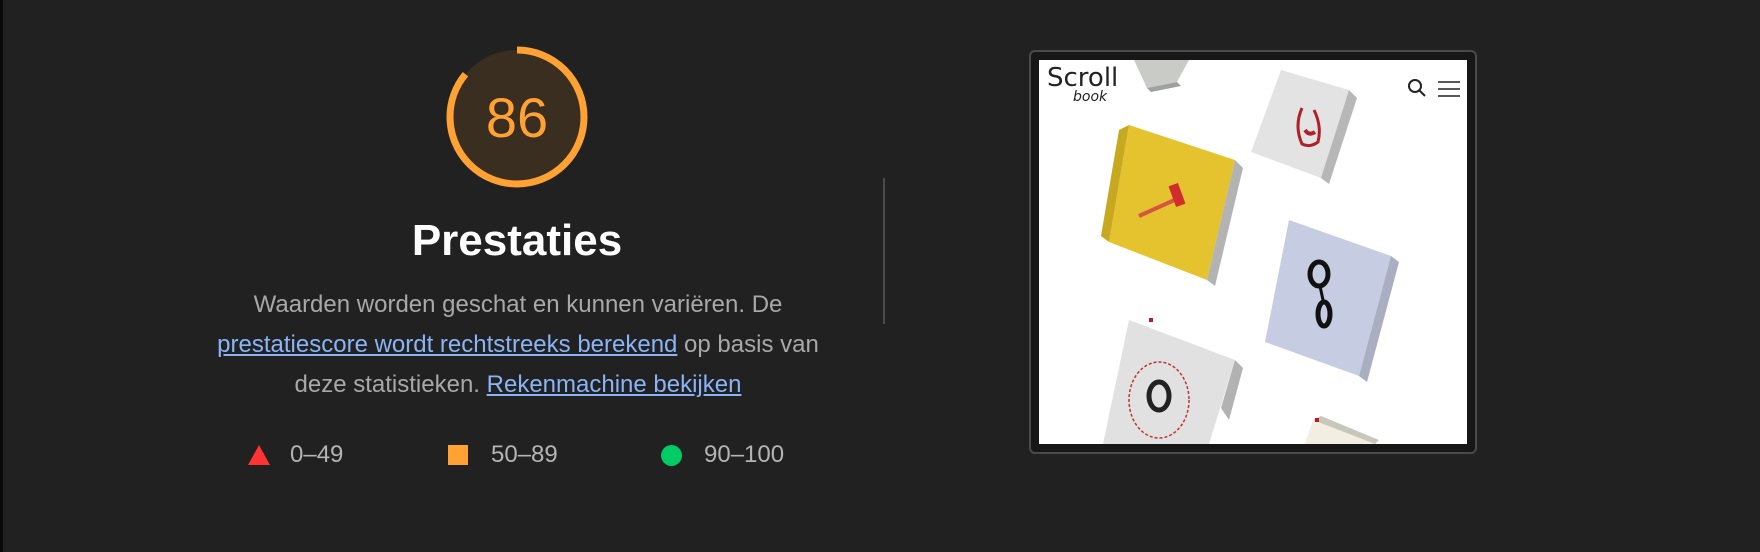 Image resolution: width=1760 pixels, height=552 pixels. Describe the element at coordinates (458, 455) in the screenshot. I see `orange-square-icon` at that location.